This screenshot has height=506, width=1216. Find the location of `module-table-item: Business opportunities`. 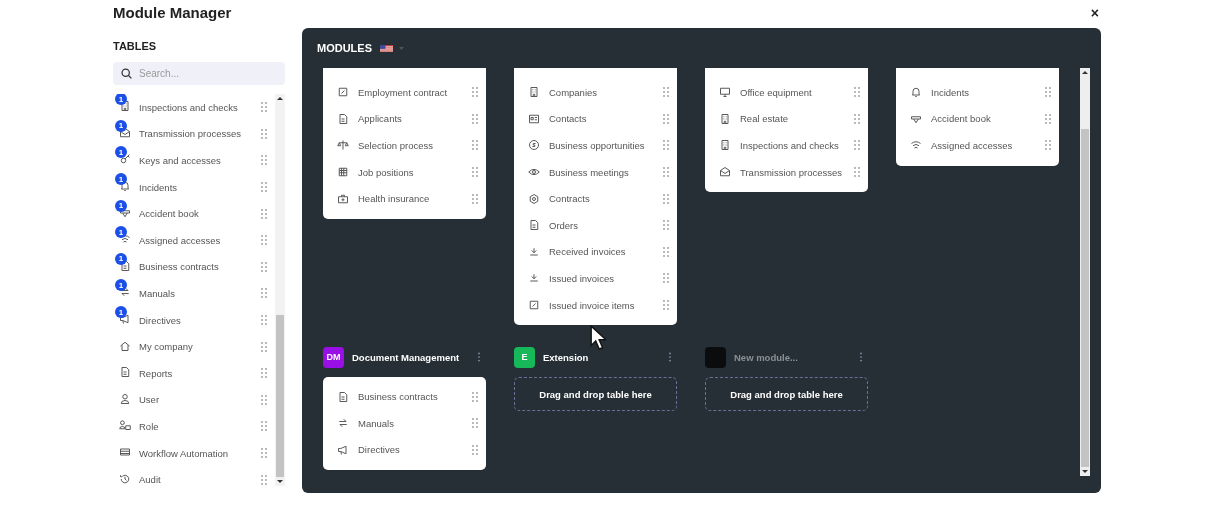

module-table-item: Business opportunities is located at coordinates (595, 145).